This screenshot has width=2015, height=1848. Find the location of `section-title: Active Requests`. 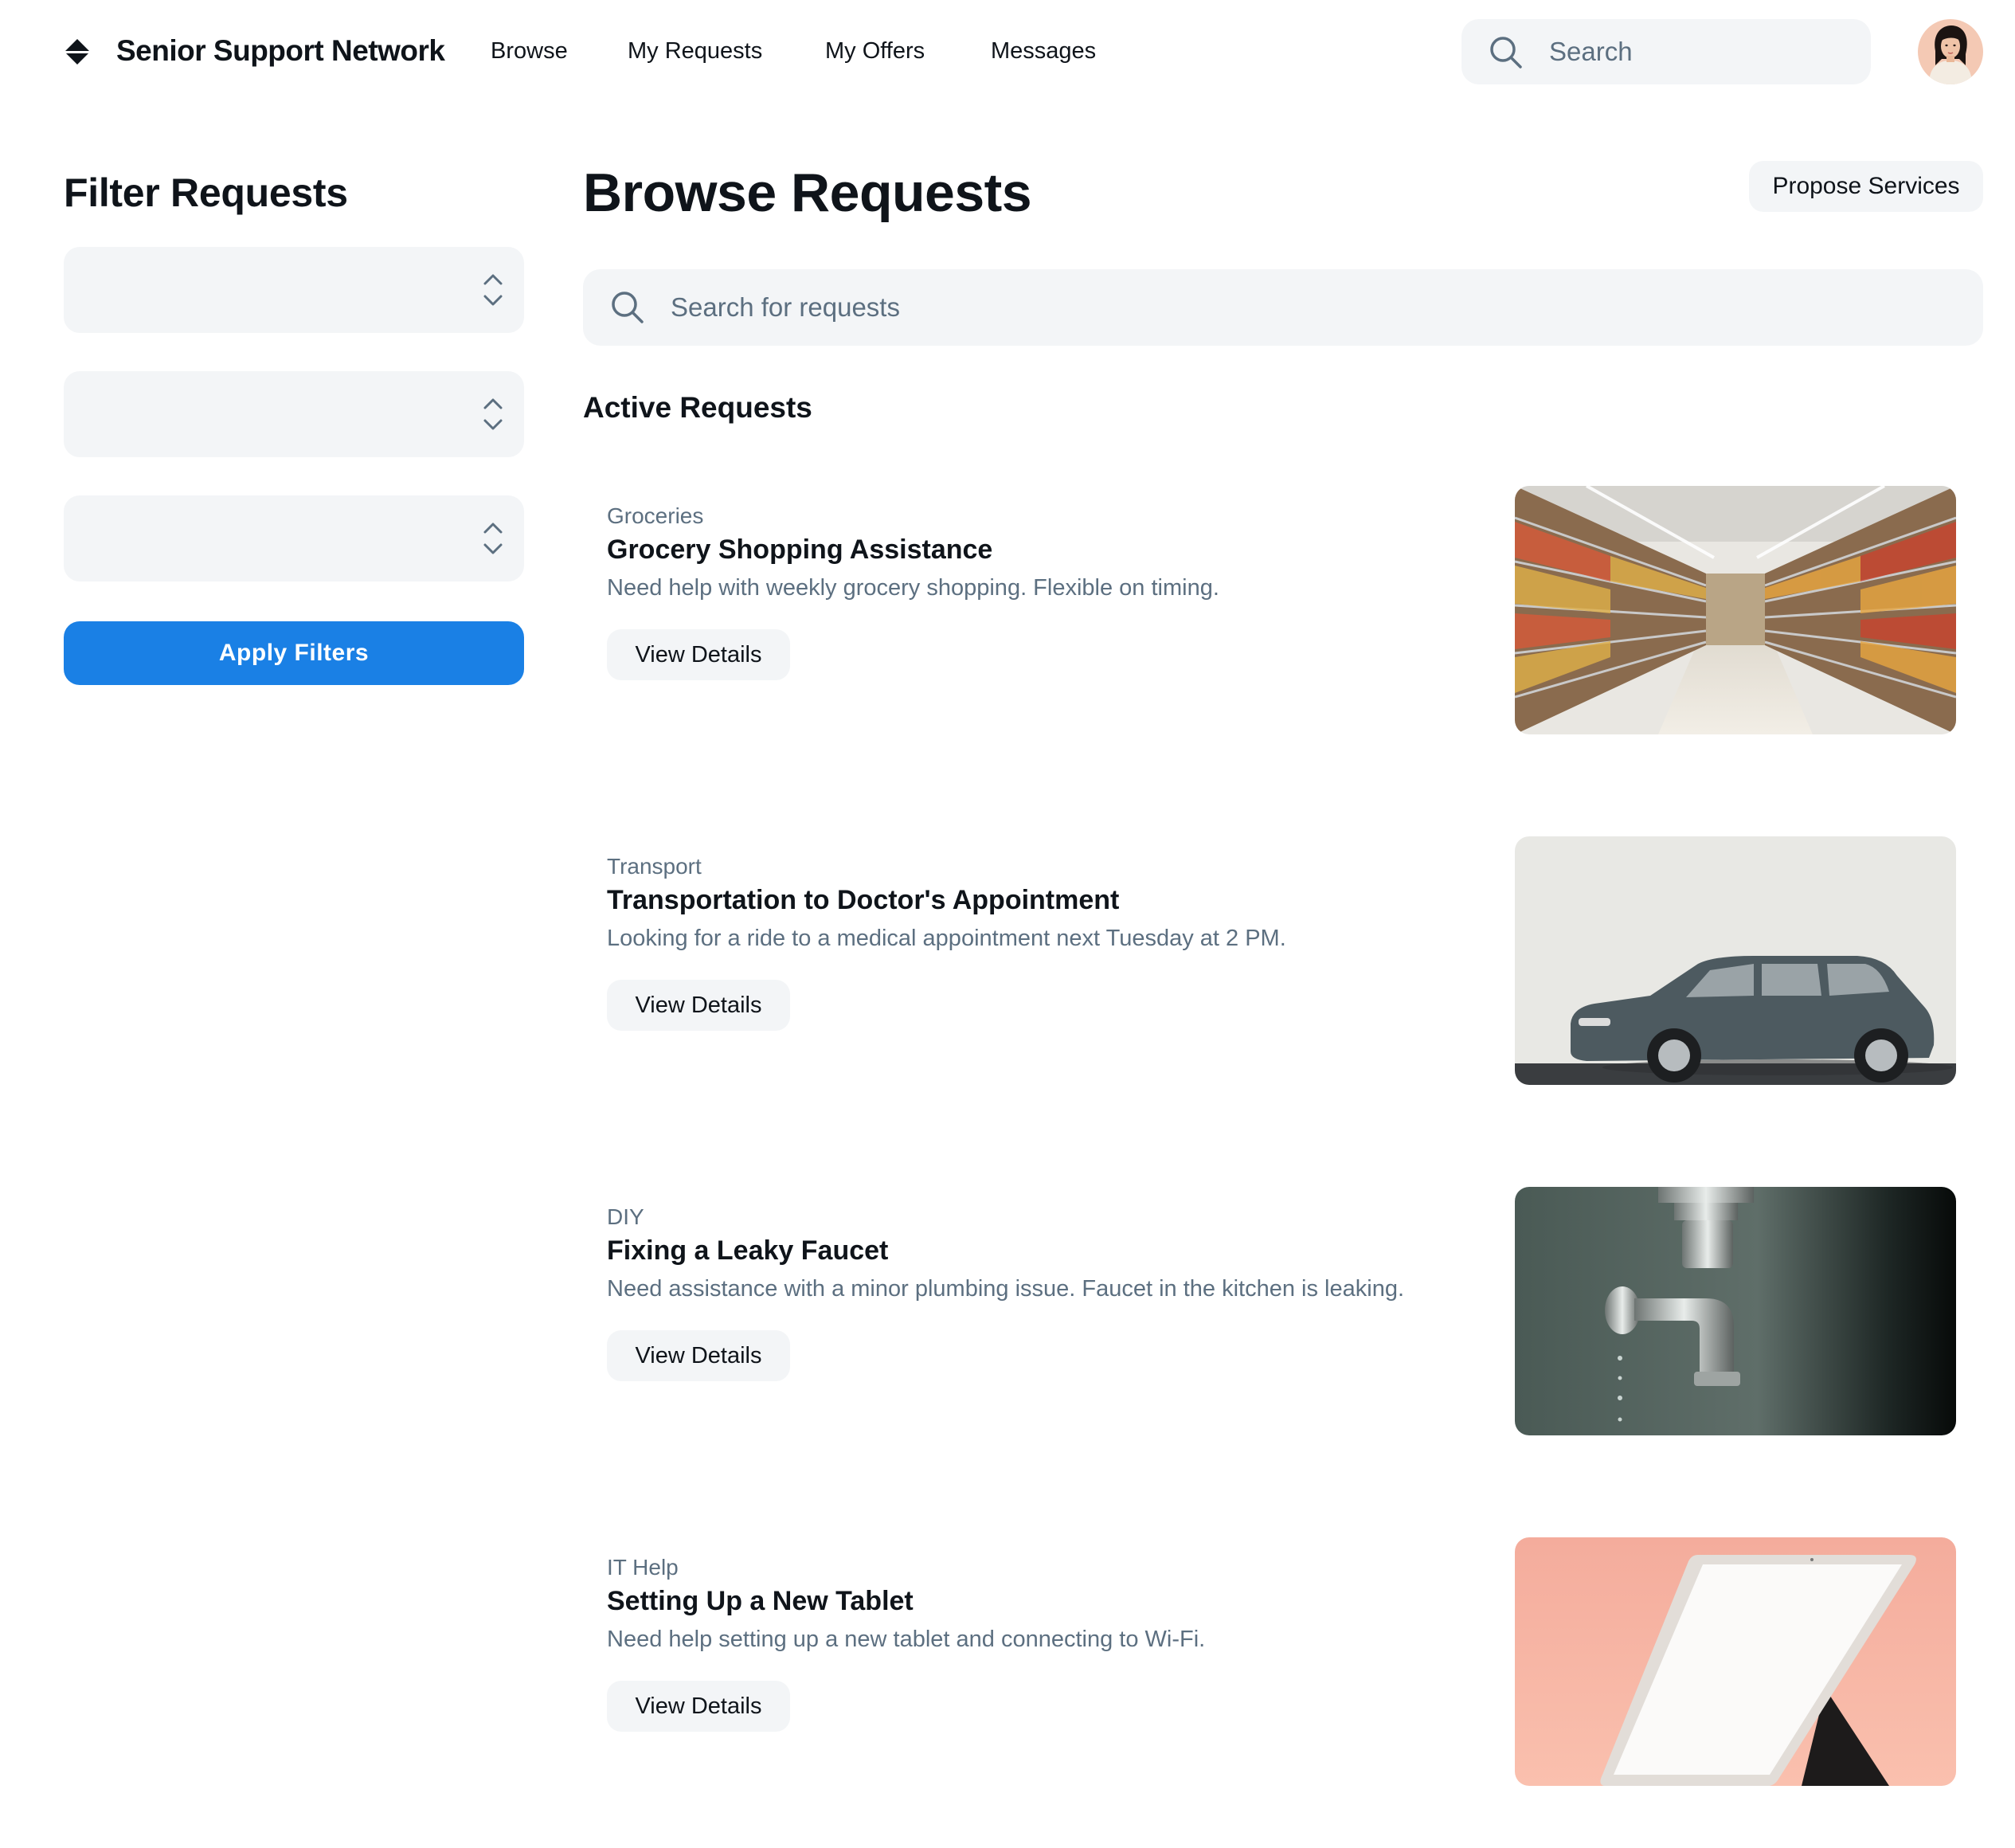

section-title: Active Requests is located at coordinates (697, 407).